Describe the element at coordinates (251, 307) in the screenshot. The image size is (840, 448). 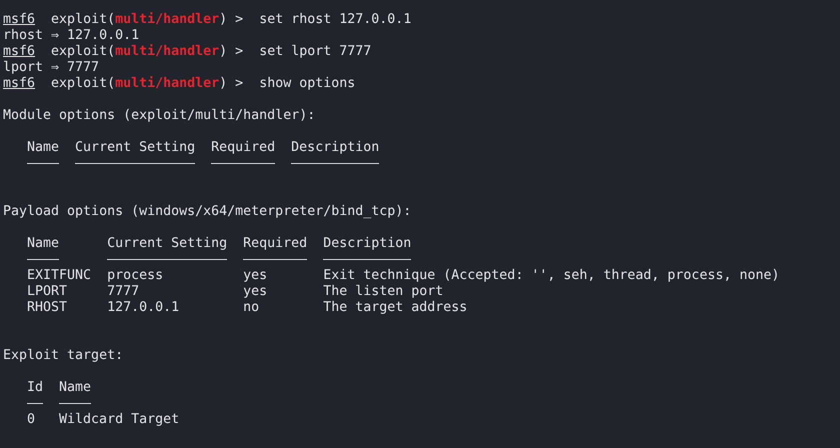
I see `table-cell: no` at that location.